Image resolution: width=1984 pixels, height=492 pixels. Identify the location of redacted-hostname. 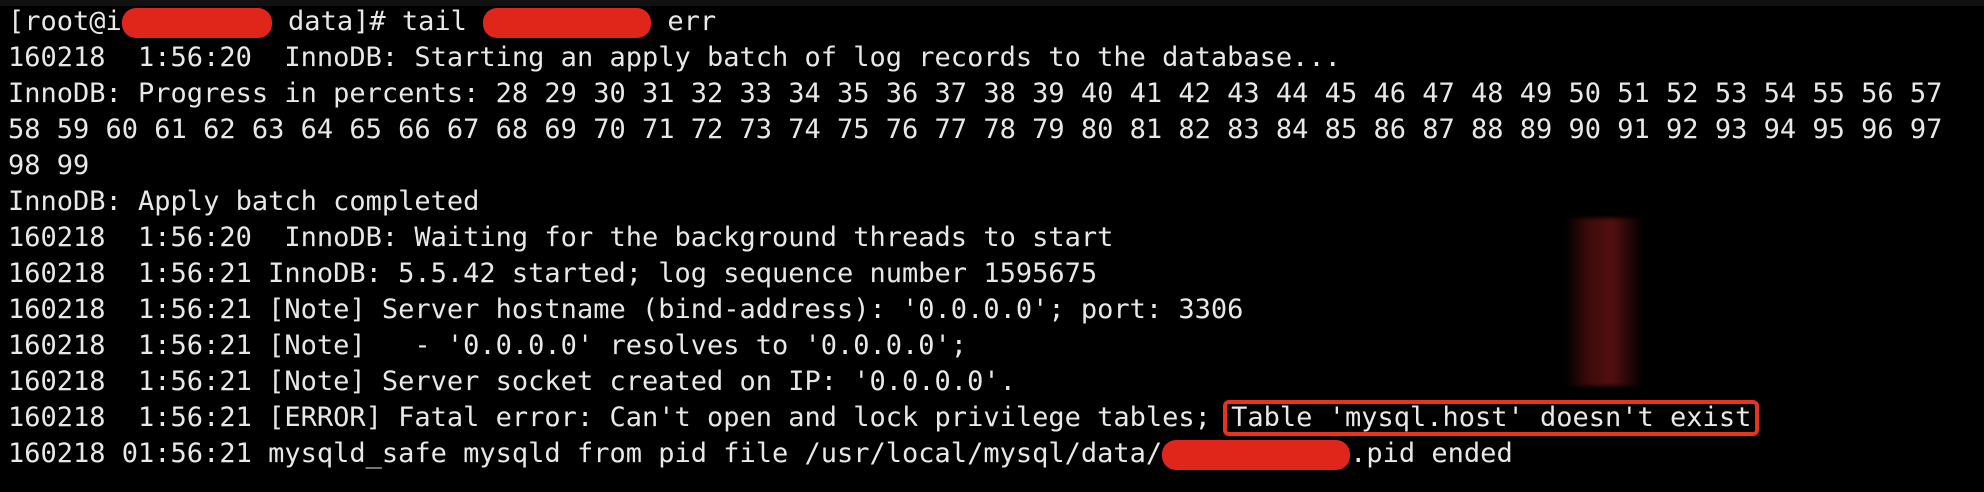
(196, 22).